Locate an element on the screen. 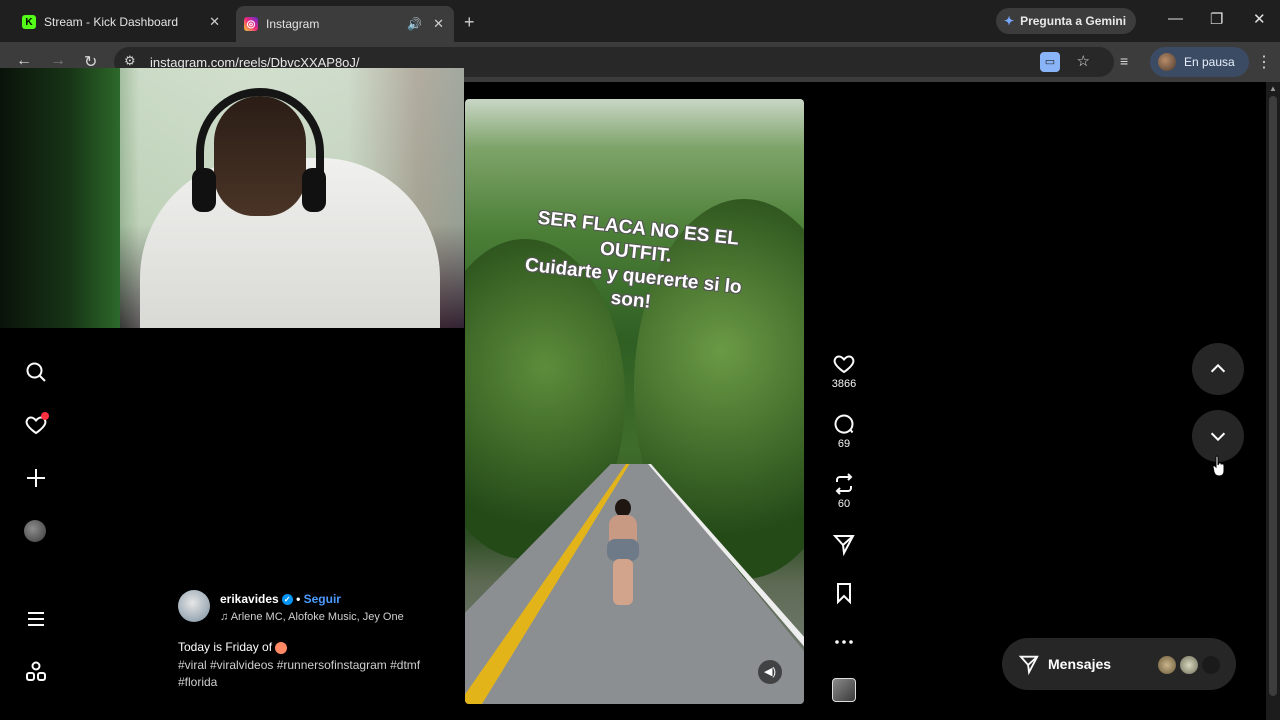 Image resolution: width=1280 pixels, height=720 pixels. more-options-button is located at coordinates (844, 642).